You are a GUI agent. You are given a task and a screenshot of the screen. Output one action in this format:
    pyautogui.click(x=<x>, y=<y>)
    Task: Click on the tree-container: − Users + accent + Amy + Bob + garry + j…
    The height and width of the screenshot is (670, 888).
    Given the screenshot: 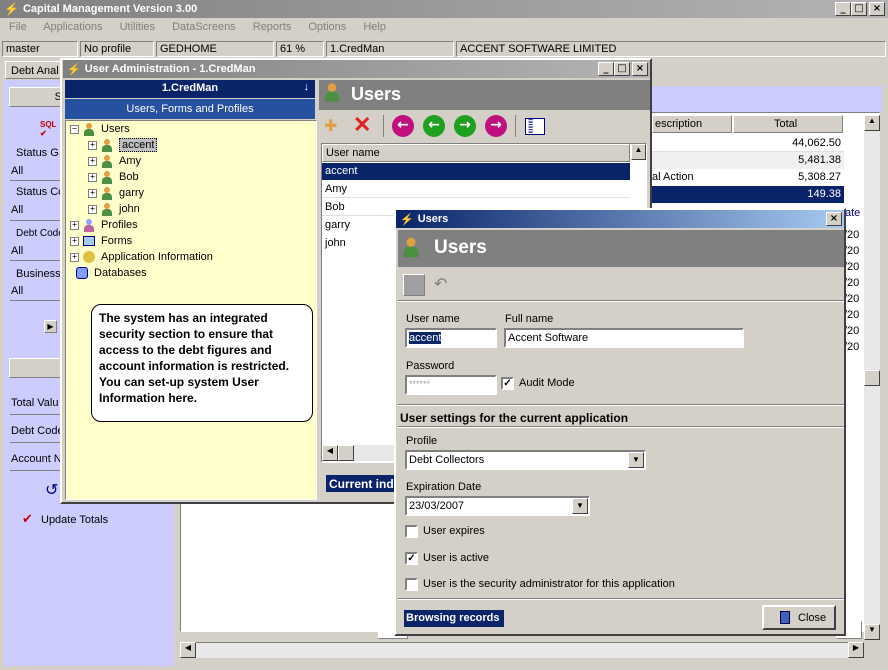 What is the action you would take?
    pyautogui.click(x=190, y=206)
    